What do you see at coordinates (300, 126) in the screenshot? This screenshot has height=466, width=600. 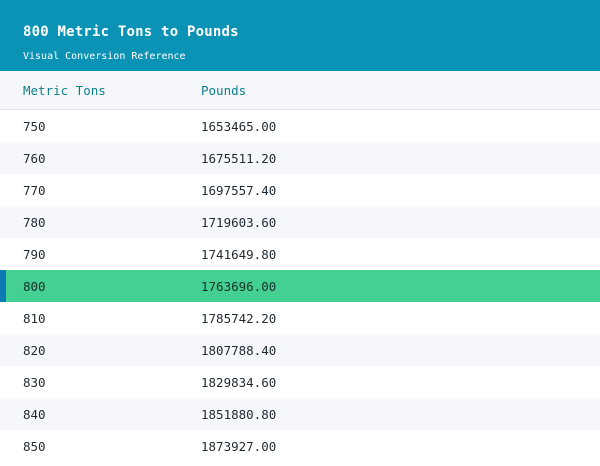 I see `table-row: 750 1653465.00` at bounding box center [300, 126].